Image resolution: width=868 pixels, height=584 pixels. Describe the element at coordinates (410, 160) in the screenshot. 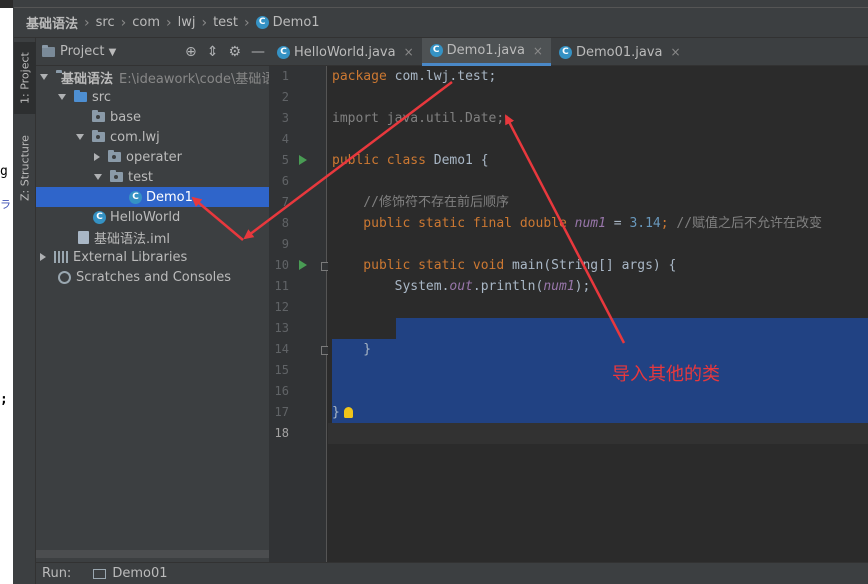

I see `code-line-5: public class Demo1 {` at that location.